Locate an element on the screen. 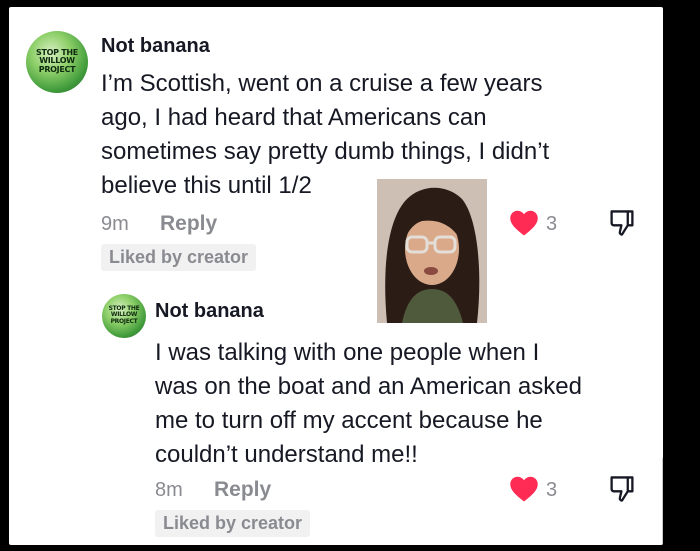 The width and height of the screenshot is (700, 551). comment-text-line: ago, I had heard that Americans can is located at coordinates (294, 117).